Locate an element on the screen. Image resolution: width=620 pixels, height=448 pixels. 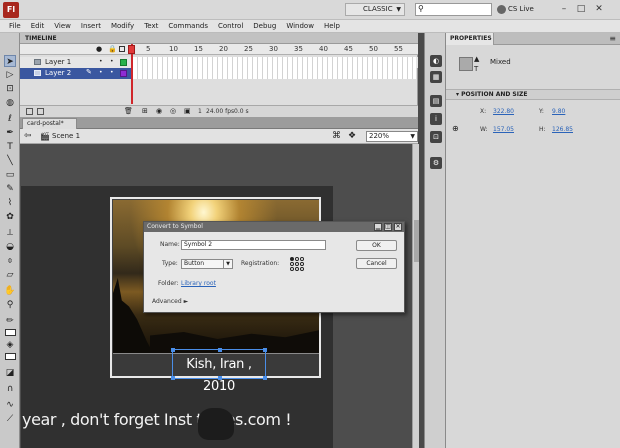
pen-tool-icon: ✒ is located at coordinates (10, 133).